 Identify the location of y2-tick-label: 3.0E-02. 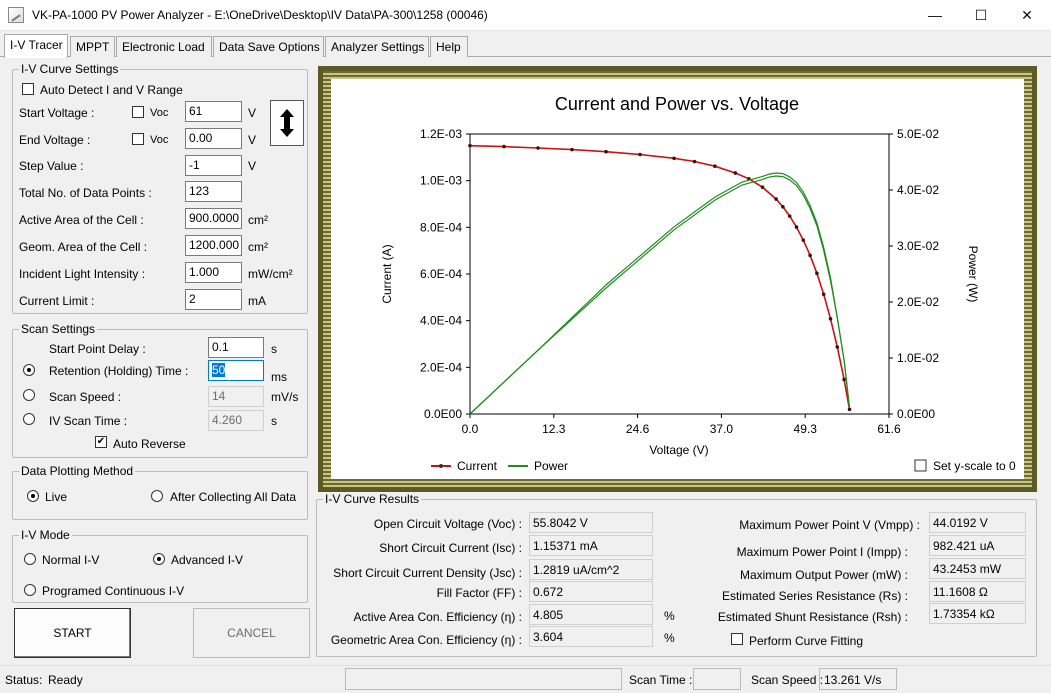
(918, 246).